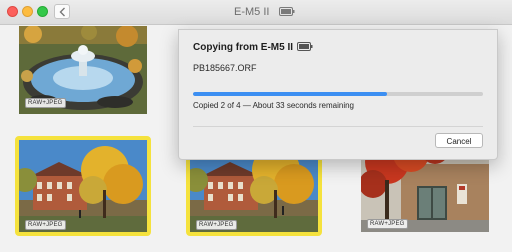 The height and width of the screenshot is (252, 512). I want to click on cancel-button: Cancel, so click(459, 140).